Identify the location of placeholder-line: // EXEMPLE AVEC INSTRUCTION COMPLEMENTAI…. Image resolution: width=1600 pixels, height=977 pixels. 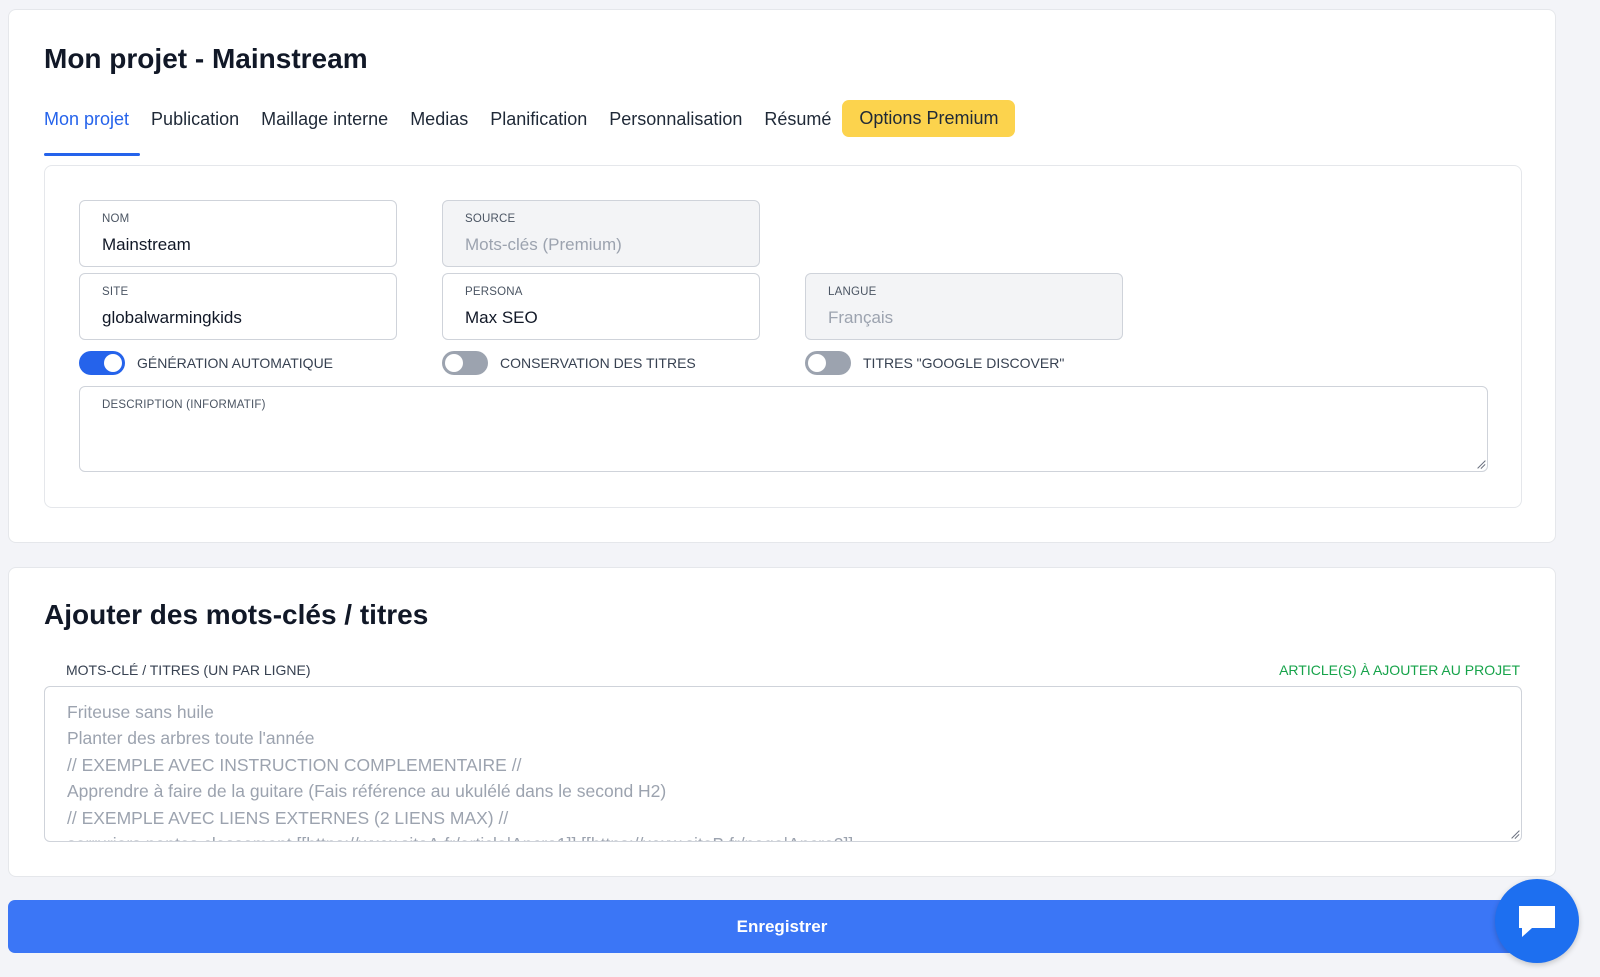
(294, 764).